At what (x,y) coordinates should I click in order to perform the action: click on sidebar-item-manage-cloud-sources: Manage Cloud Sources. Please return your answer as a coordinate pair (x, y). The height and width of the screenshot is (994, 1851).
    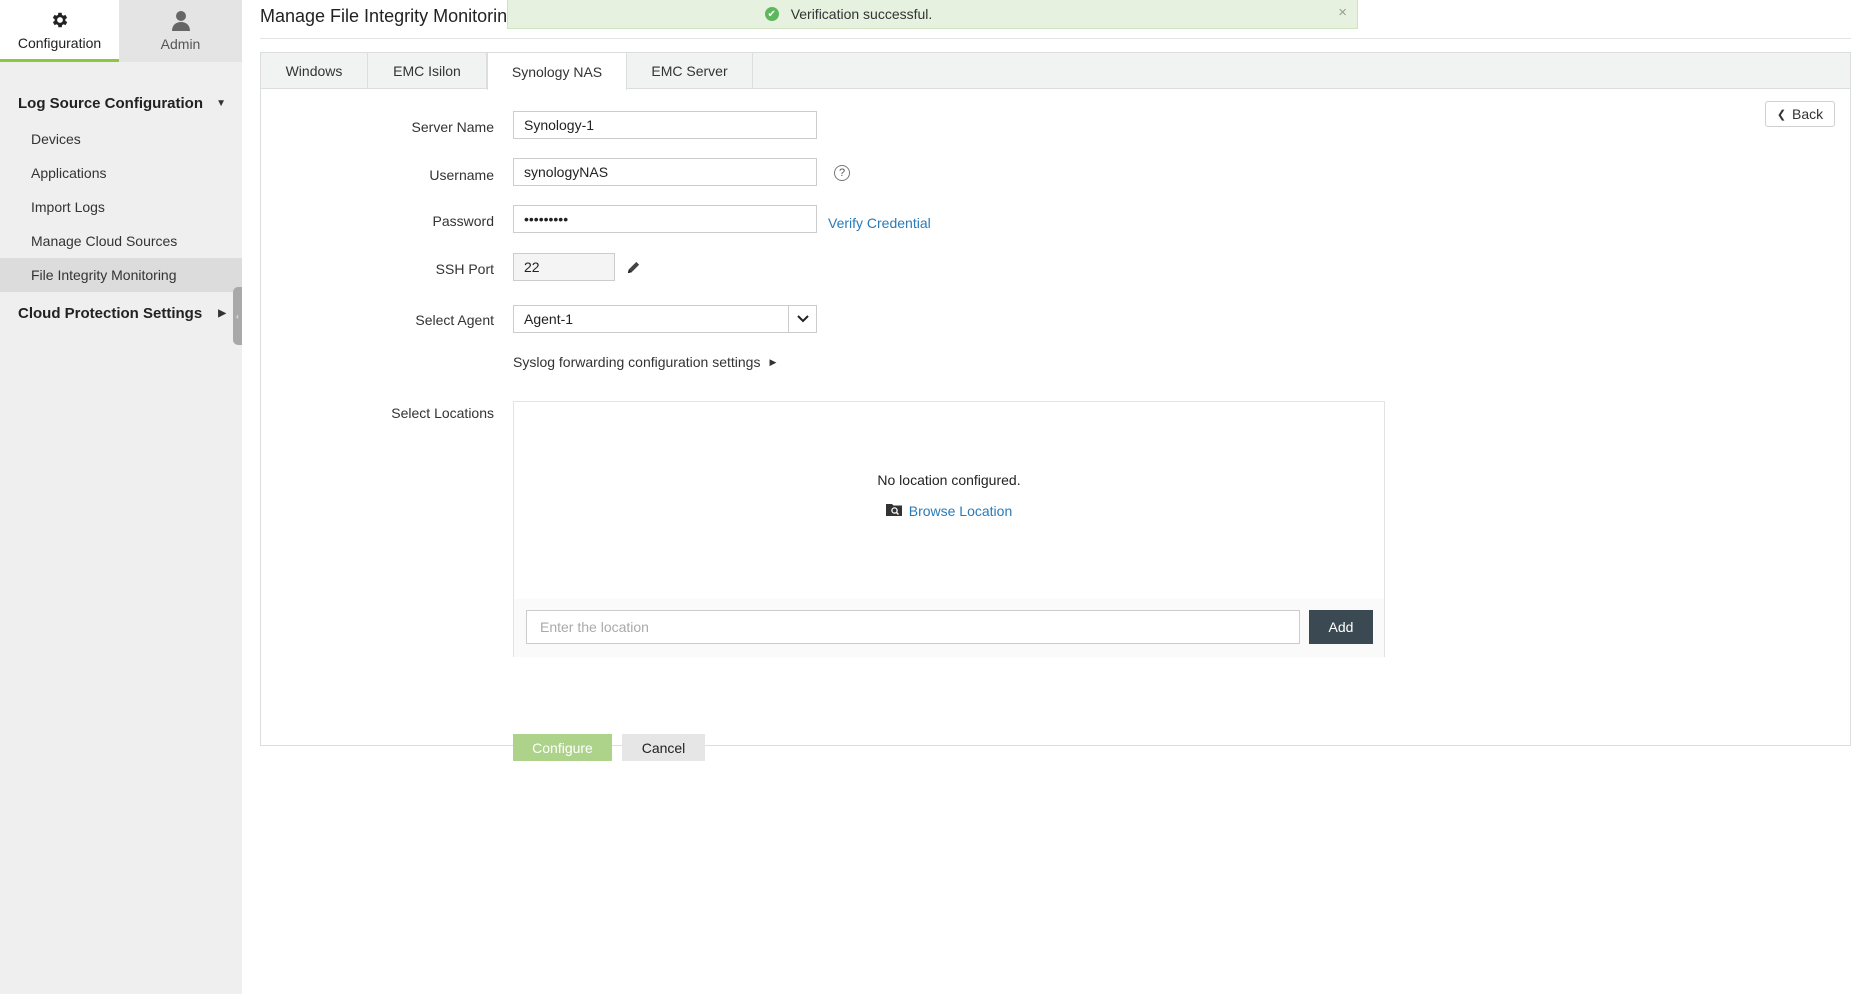
    Looking at the image, I should click on (121, 241).